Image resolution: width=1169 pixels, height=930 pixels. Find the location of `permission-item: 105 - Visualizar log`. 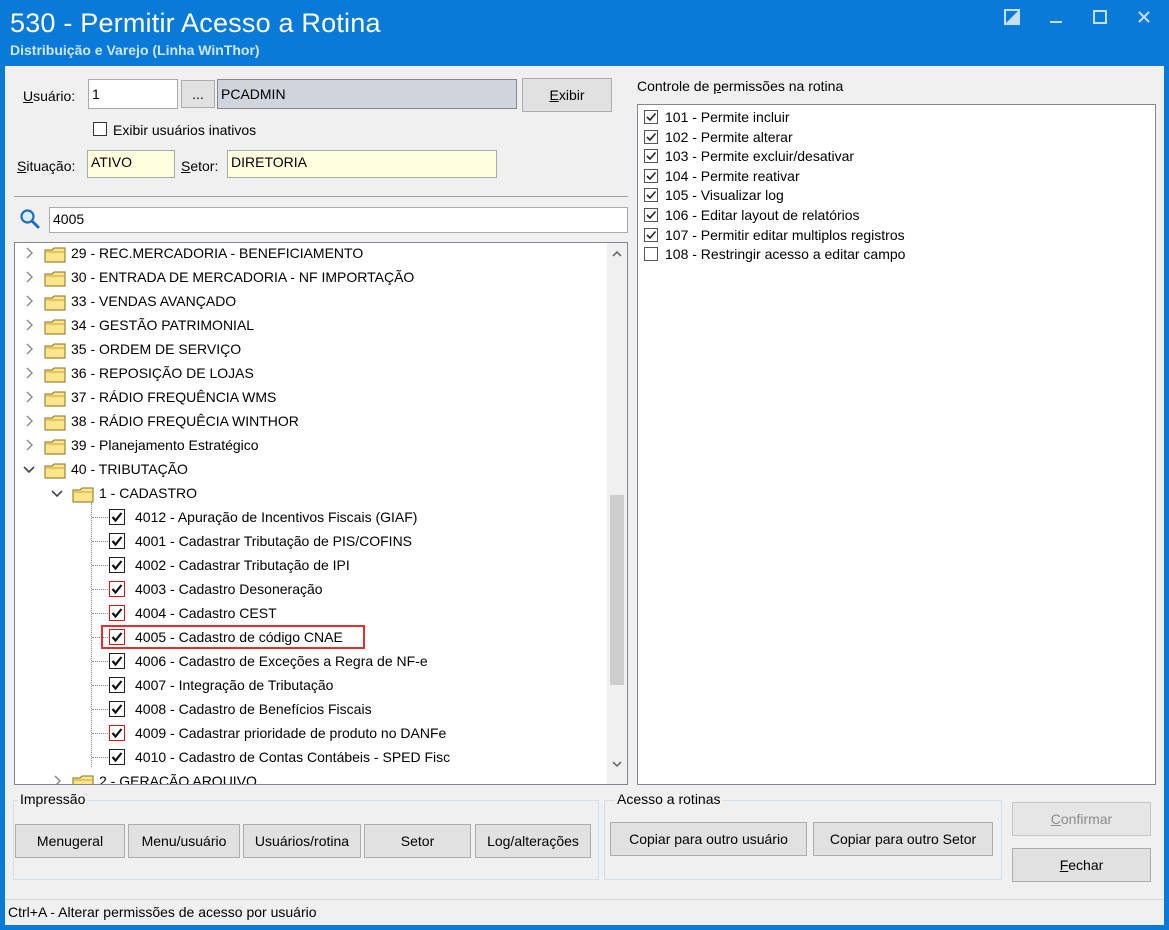

permission-item: 105 - Visualizar log is located at coordinates (894, 195).